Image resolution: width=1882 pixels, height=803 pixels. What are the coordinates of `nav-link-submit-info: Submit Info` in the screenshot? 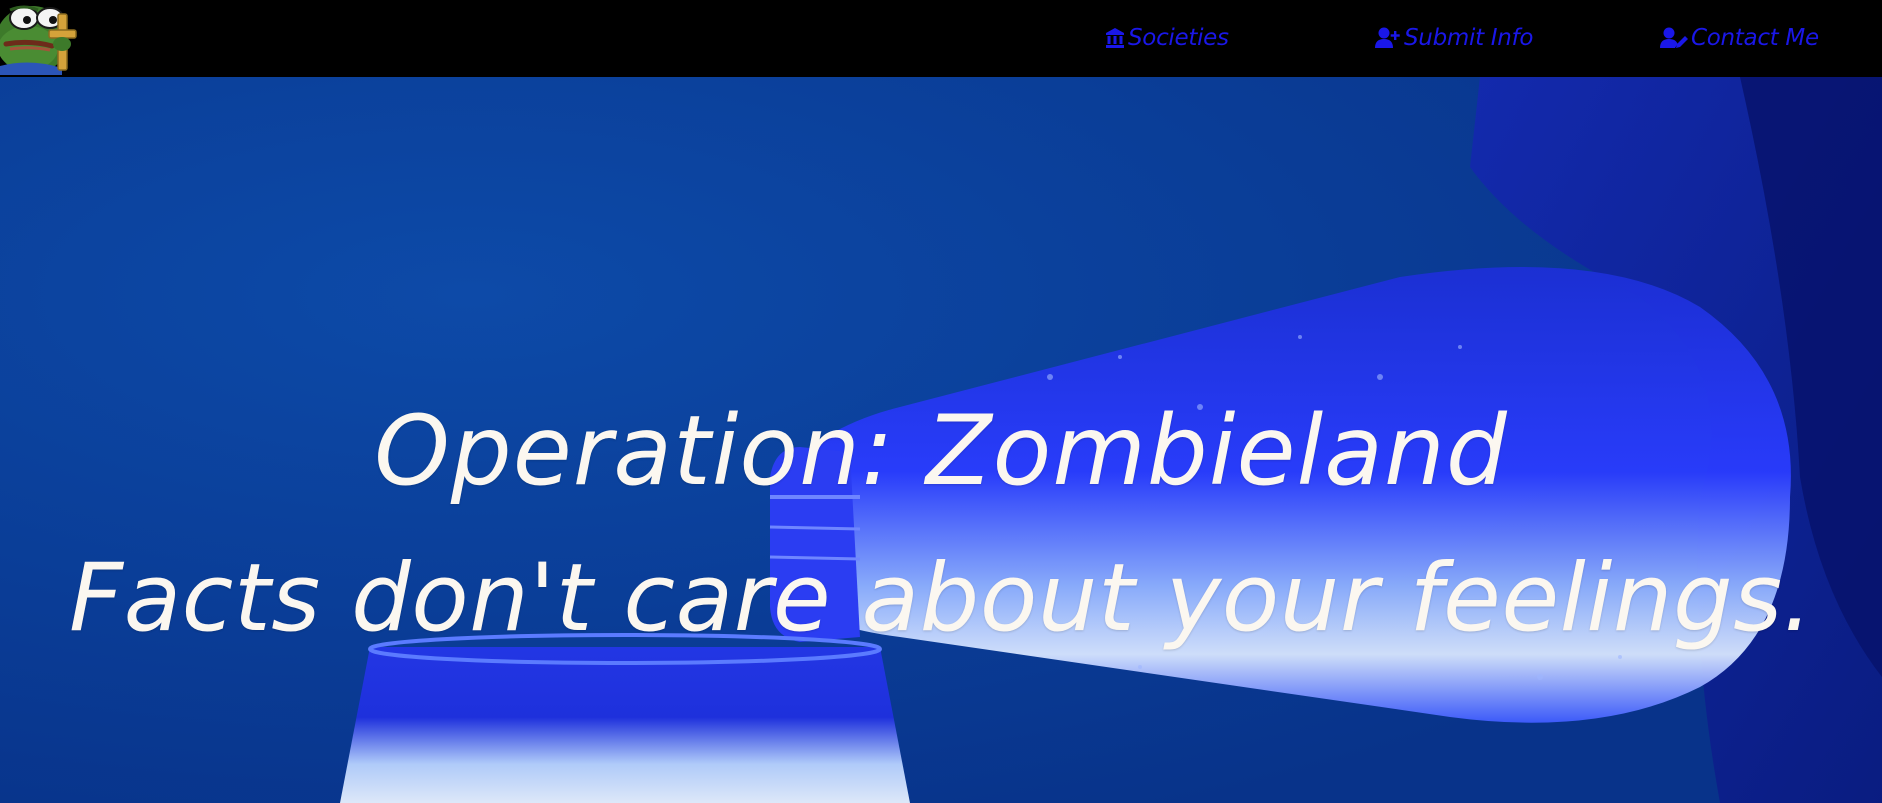 It's located at (1454, 38).